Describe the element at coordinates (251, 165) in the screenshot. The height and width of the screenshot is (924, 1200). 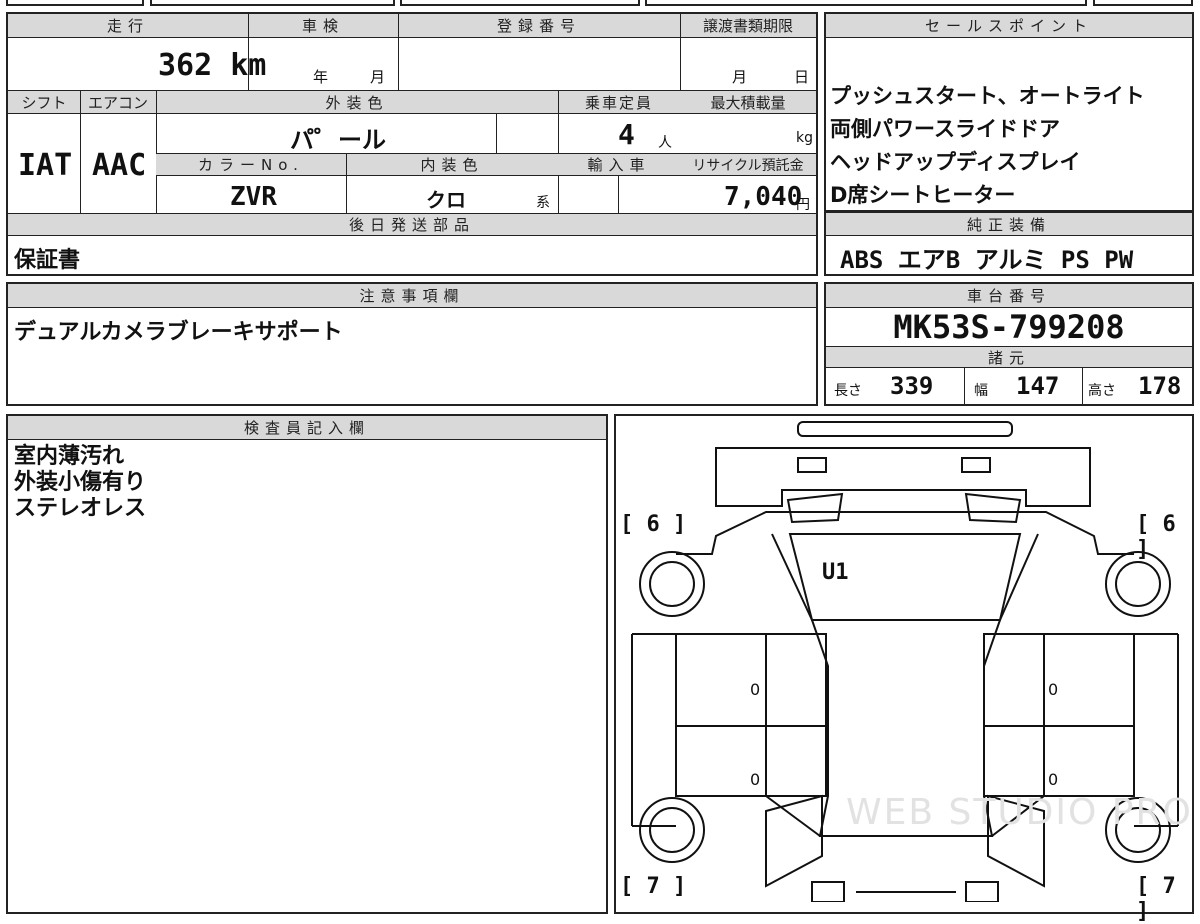
I see `color-no-label: カラーNo.` at that location.